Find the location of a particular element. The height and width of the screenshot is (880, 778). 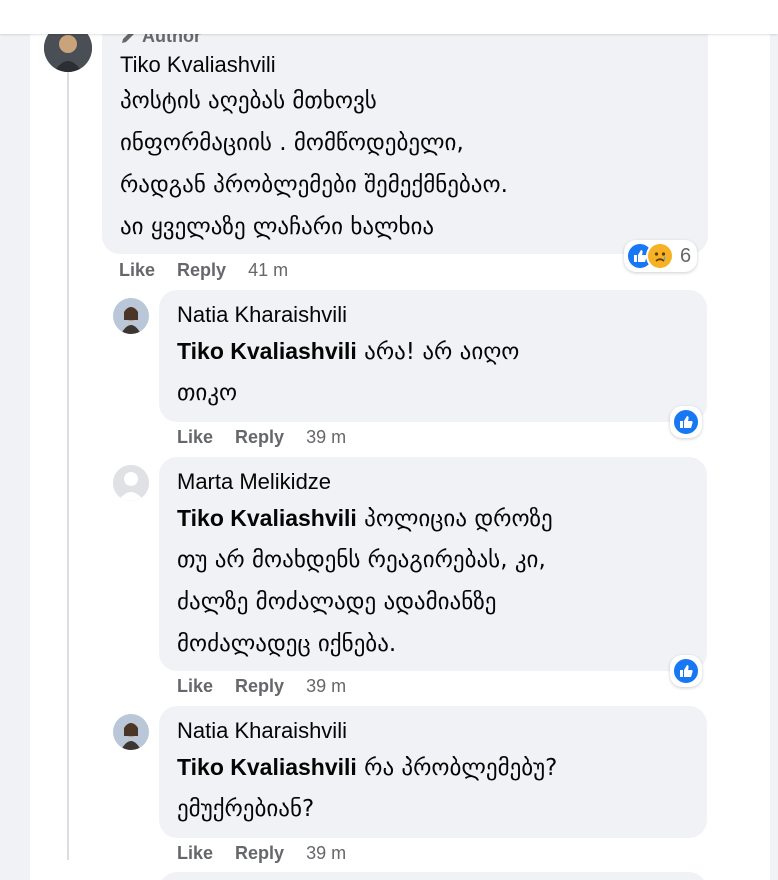

reply-2-author: Marta Melikidze is located at coordinates (254, 482).